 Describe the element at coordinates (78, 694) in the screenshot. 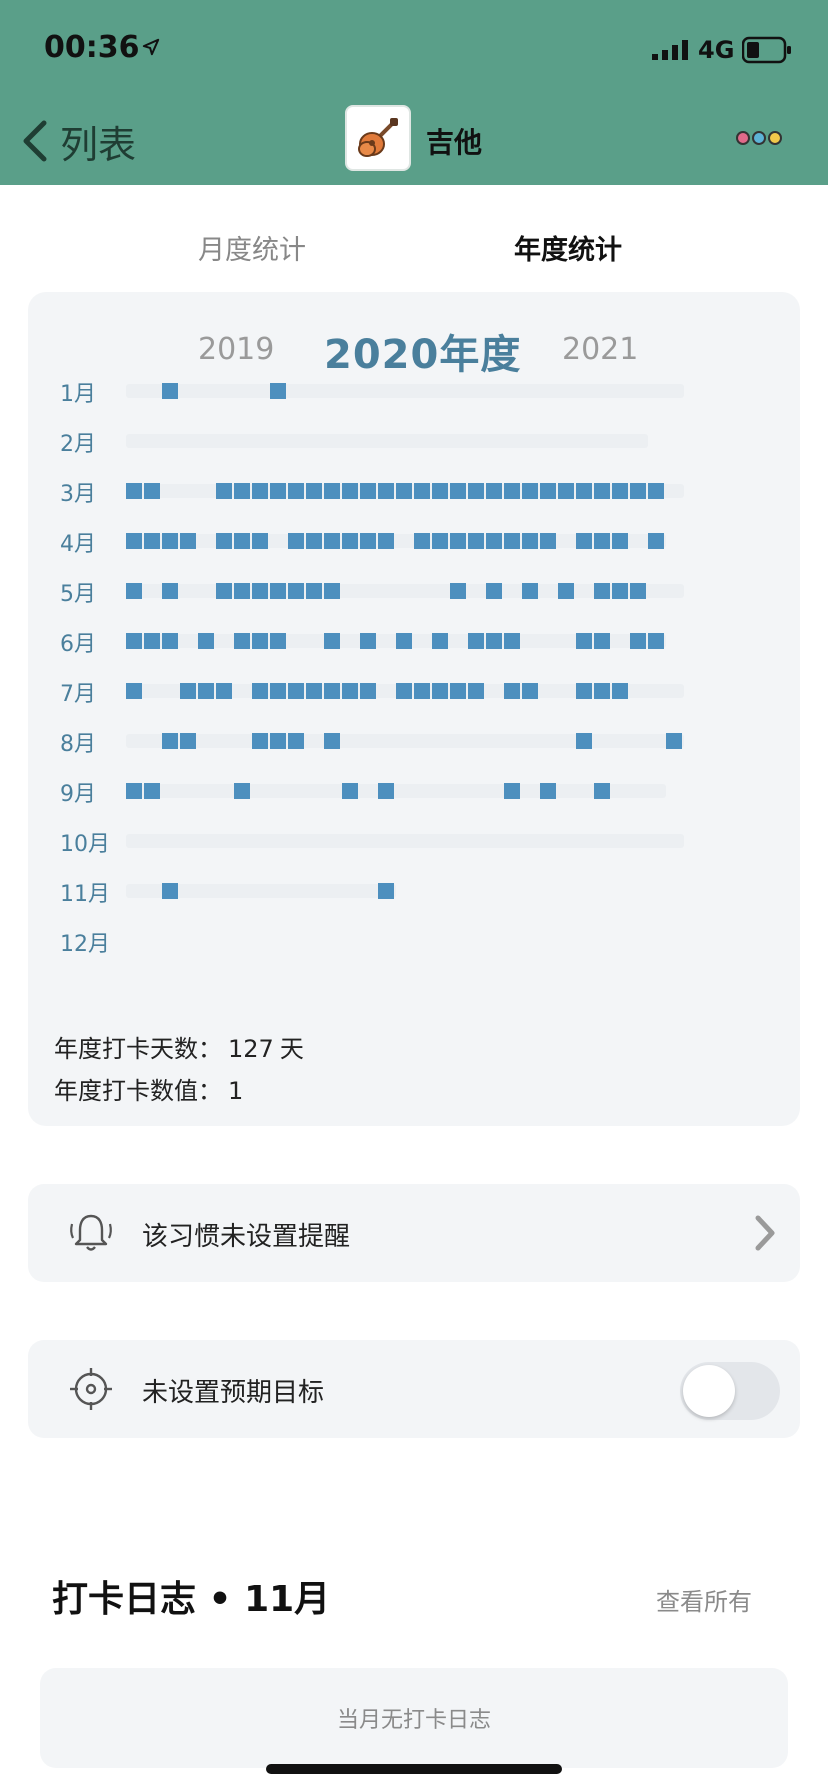

I see `month-label: 7月` at that location.